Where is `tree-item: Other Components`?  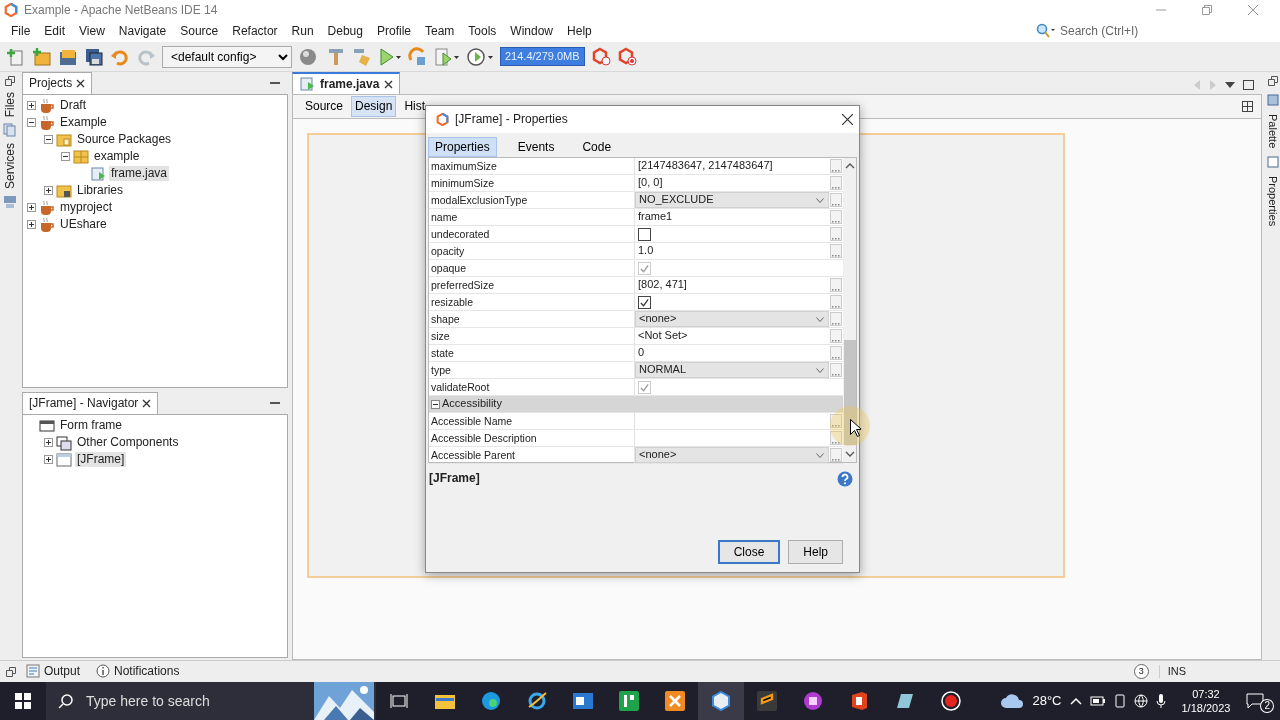 tree-item: Other Components is located at coordinates (128, 442).